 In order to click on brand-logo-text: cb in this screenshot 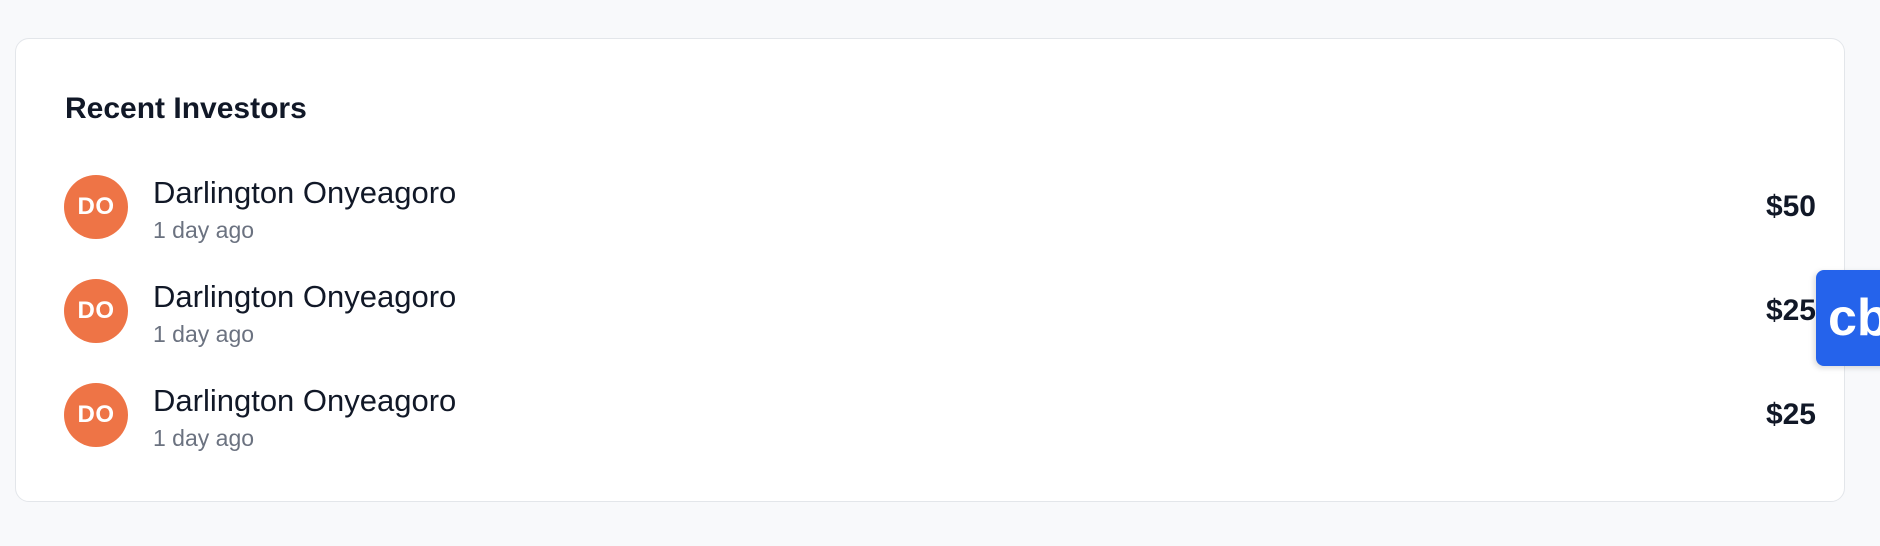, I will do `click(1854, 318)`.